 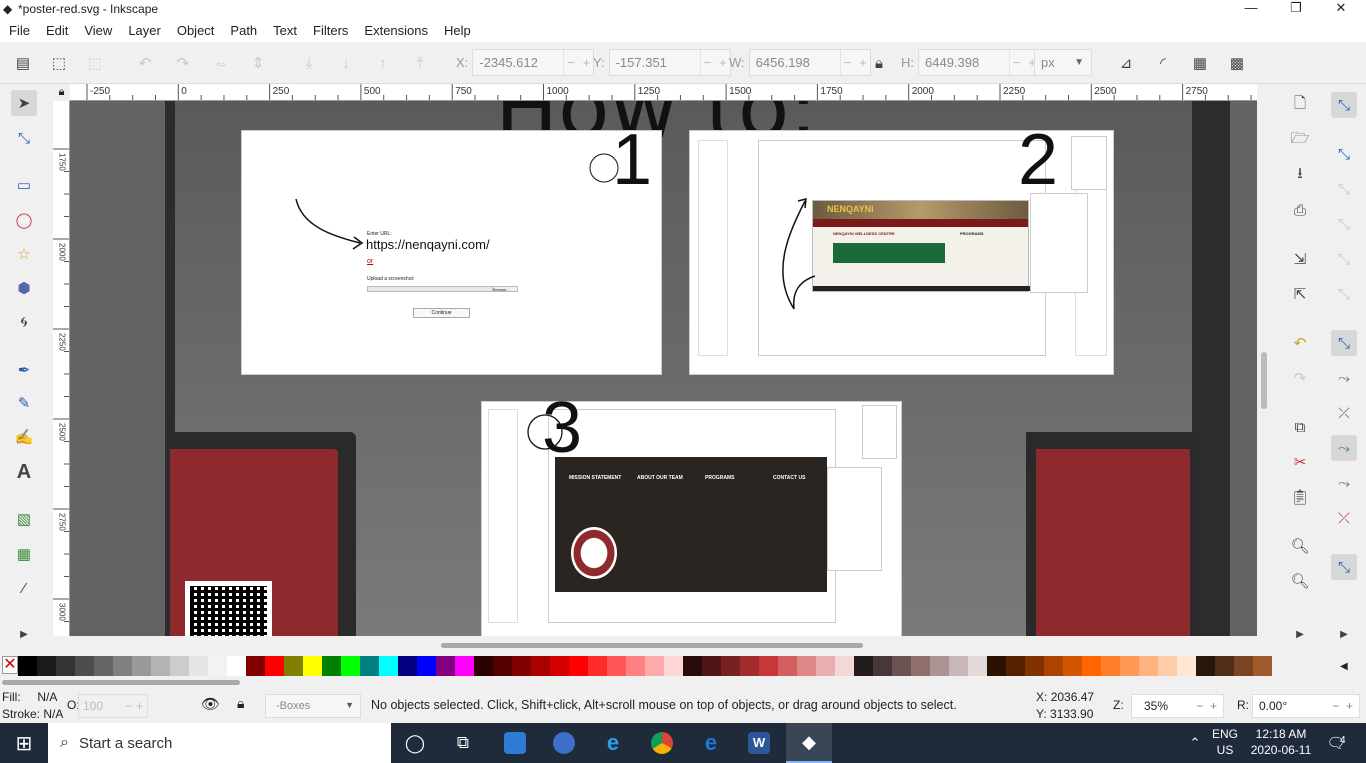 What do you see at coordinates (1163, 63) in the screenshot?
I see `scale-corners-icon: ◜` at bounding box center [1163, 63].